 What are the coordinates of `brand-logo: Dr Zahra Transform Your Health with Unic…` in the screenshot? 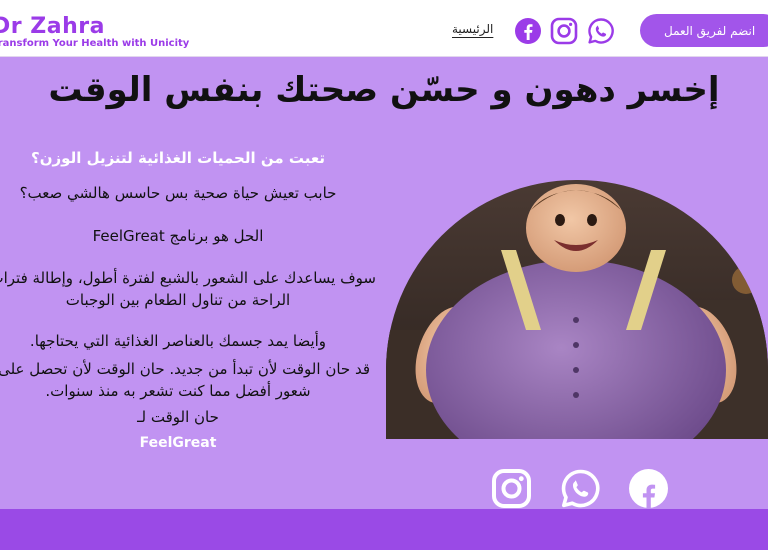 It's located at (96, 33).